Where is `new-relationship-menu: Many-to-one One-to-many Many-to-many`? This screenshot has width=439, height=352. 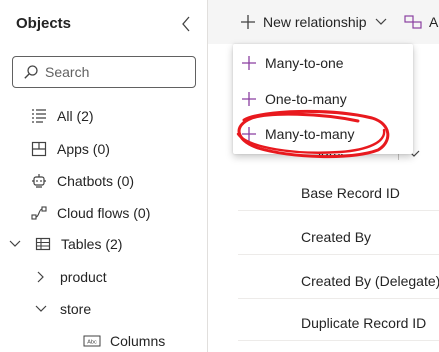
new-relationship-menu: Many-to-one One-to-many Many-to-many is located at coordinates (323, 99).